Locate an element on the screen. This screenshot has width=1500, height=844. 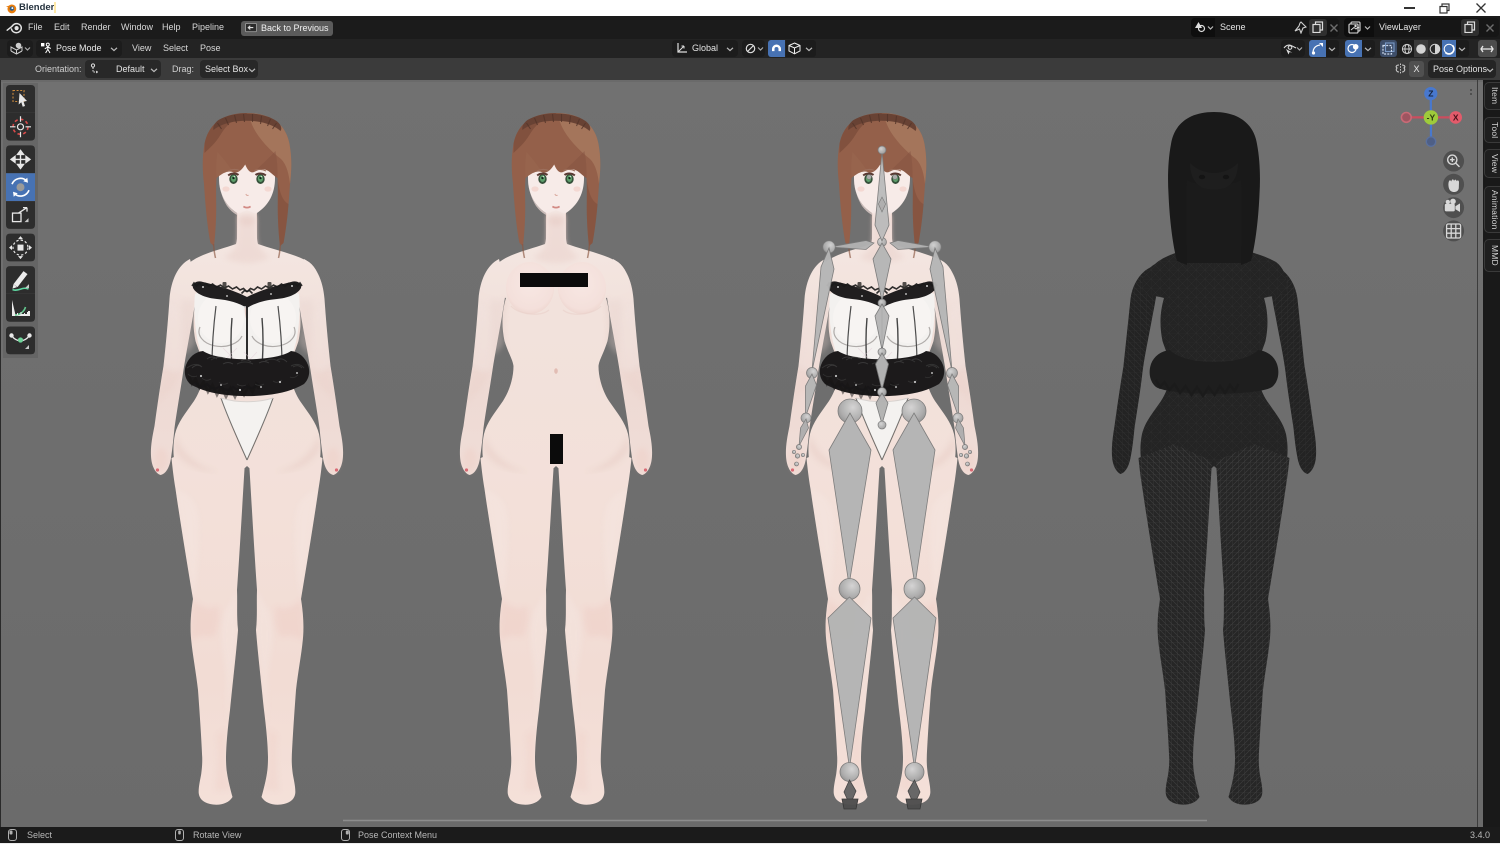
svg-text: X is located at coordinates (1456, 117).